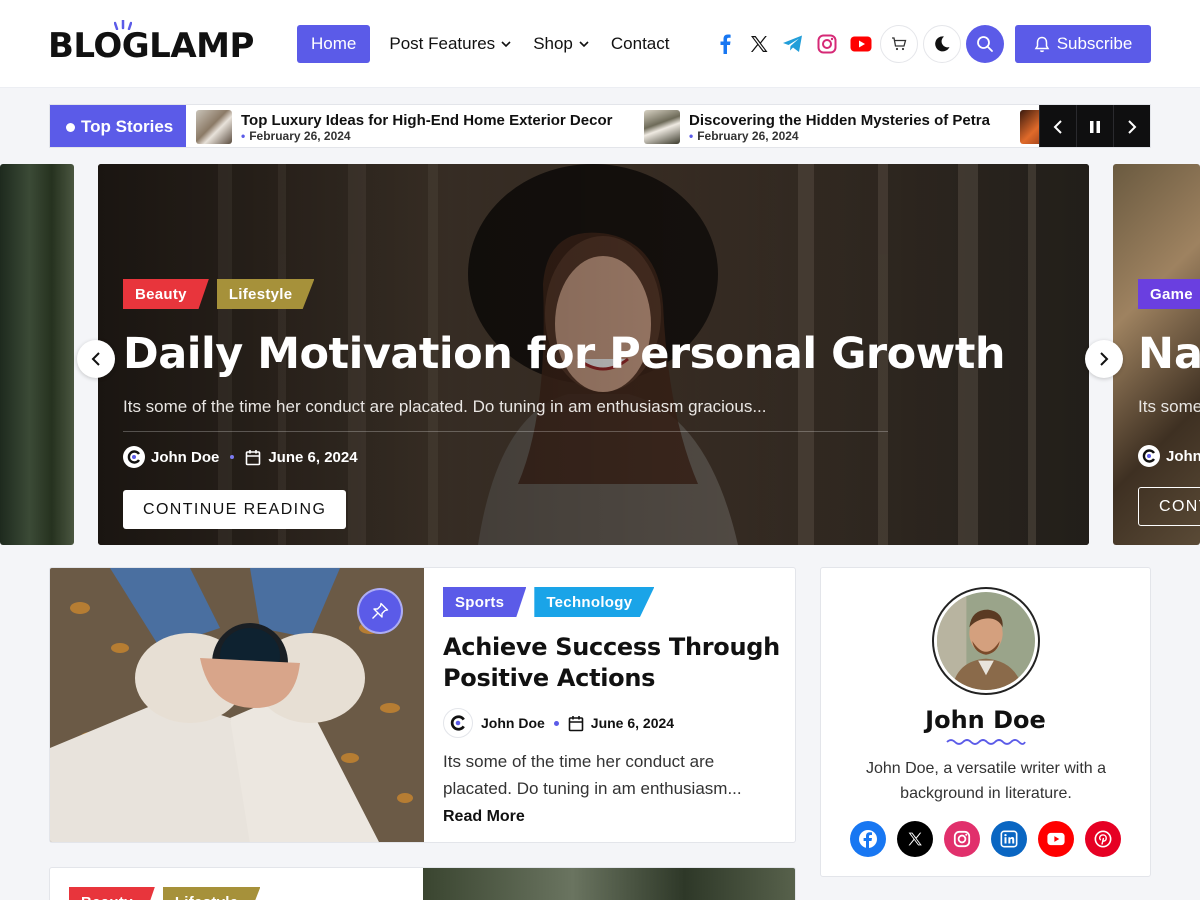  What do you see at coordinates (640, 44) in the screenshot?
I see `nav-contact: Contact` at bounding box center [640, 44].